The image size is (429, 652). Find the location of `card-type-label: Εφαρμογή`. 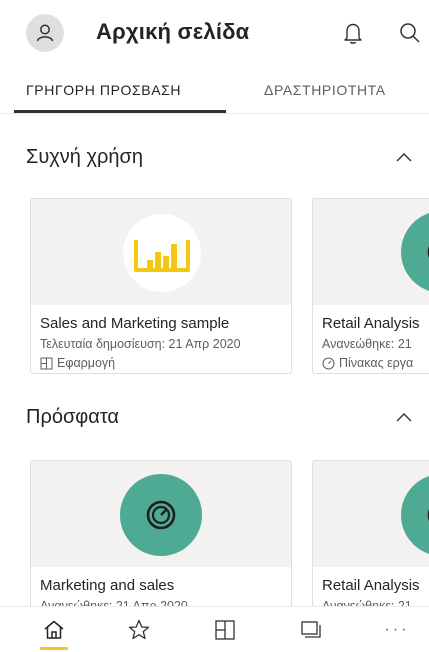

card-type-label: Εφαρμογή is located at coordinates (86, 363).